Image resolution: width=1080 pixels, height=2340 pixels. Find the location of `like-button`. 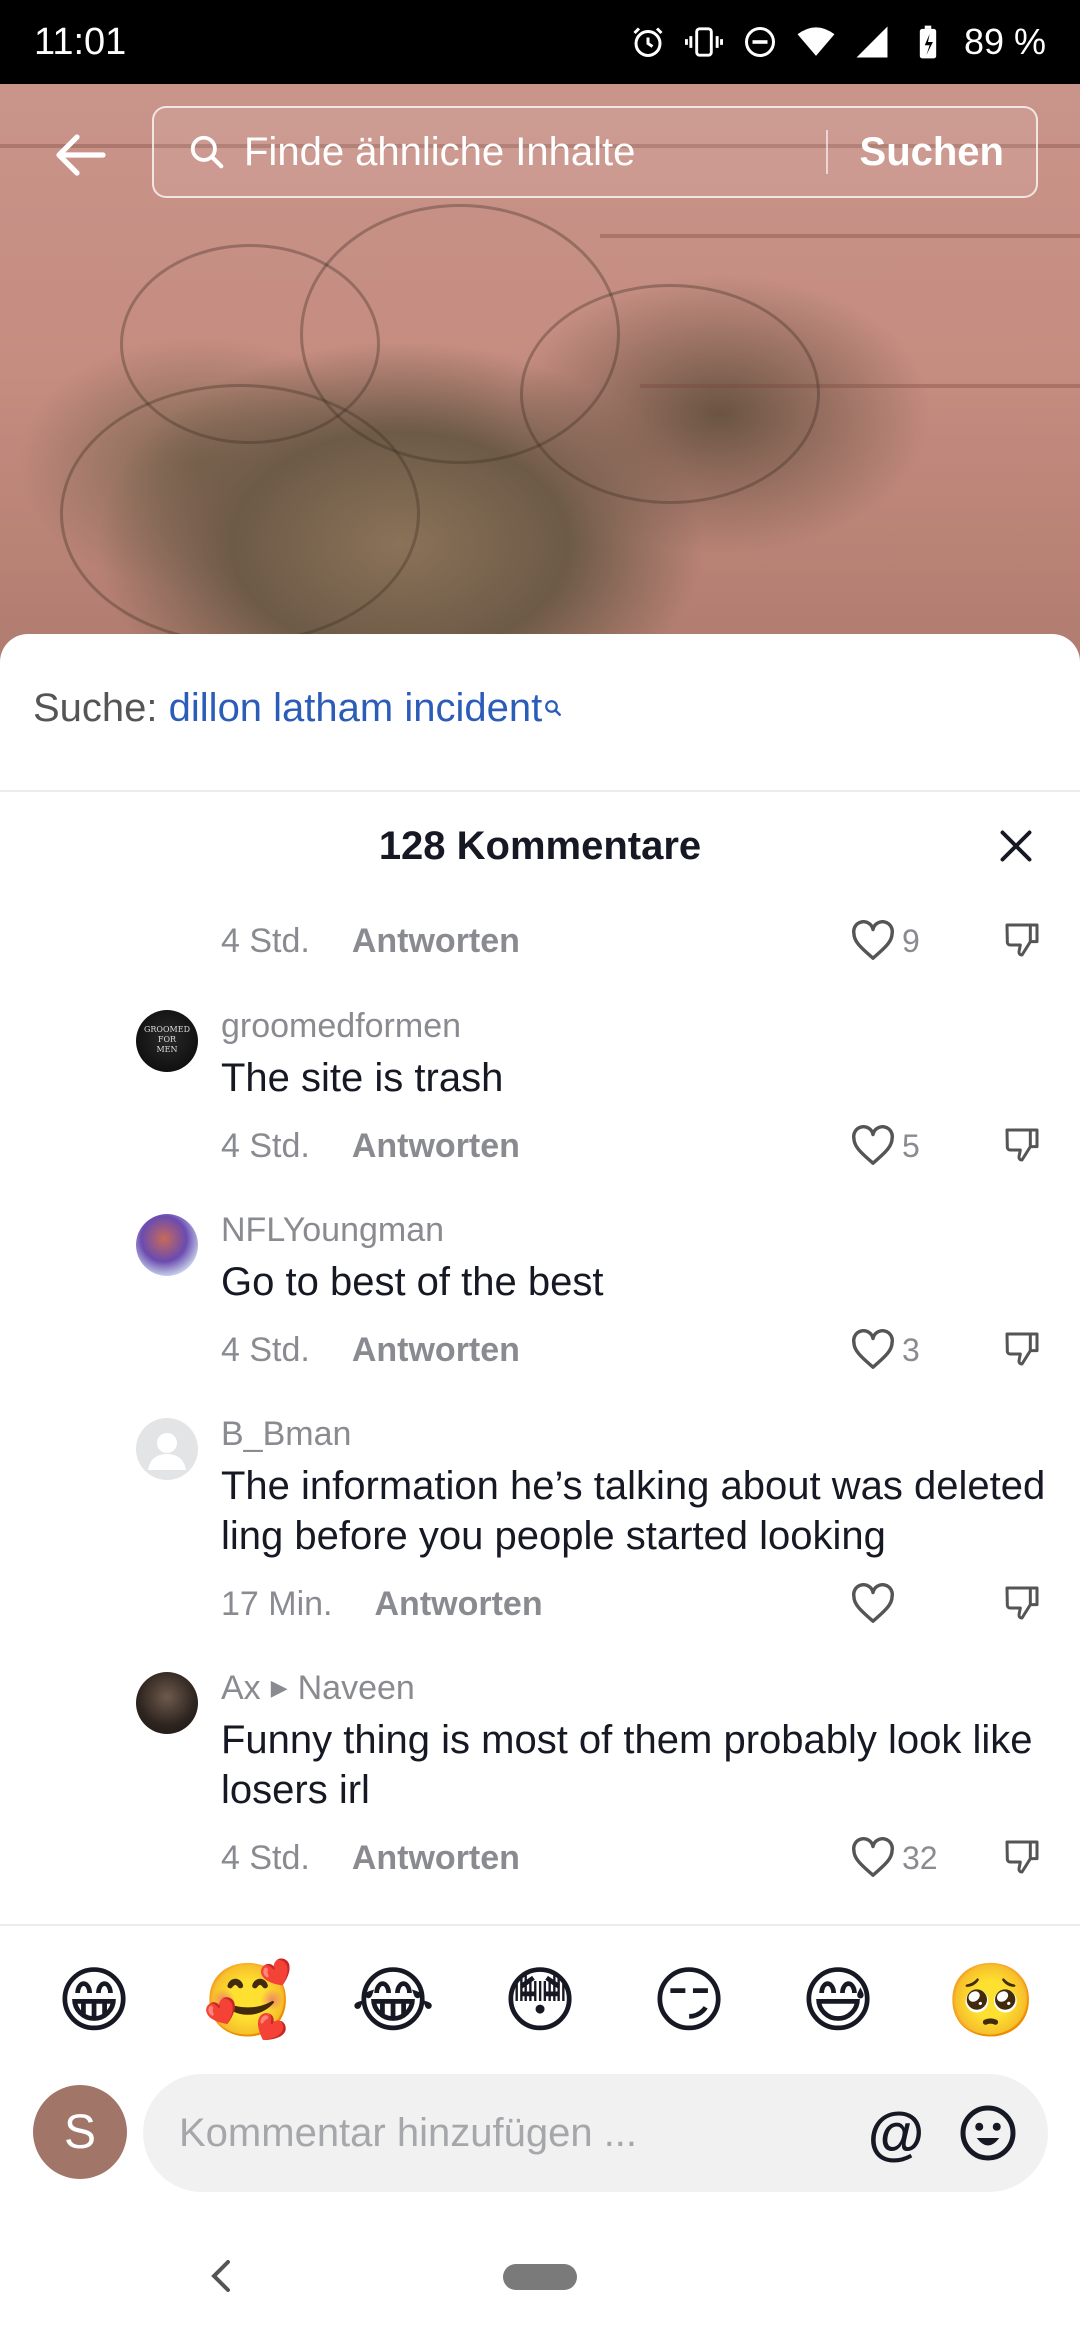

like-button is located at coordinates (876, 1604).